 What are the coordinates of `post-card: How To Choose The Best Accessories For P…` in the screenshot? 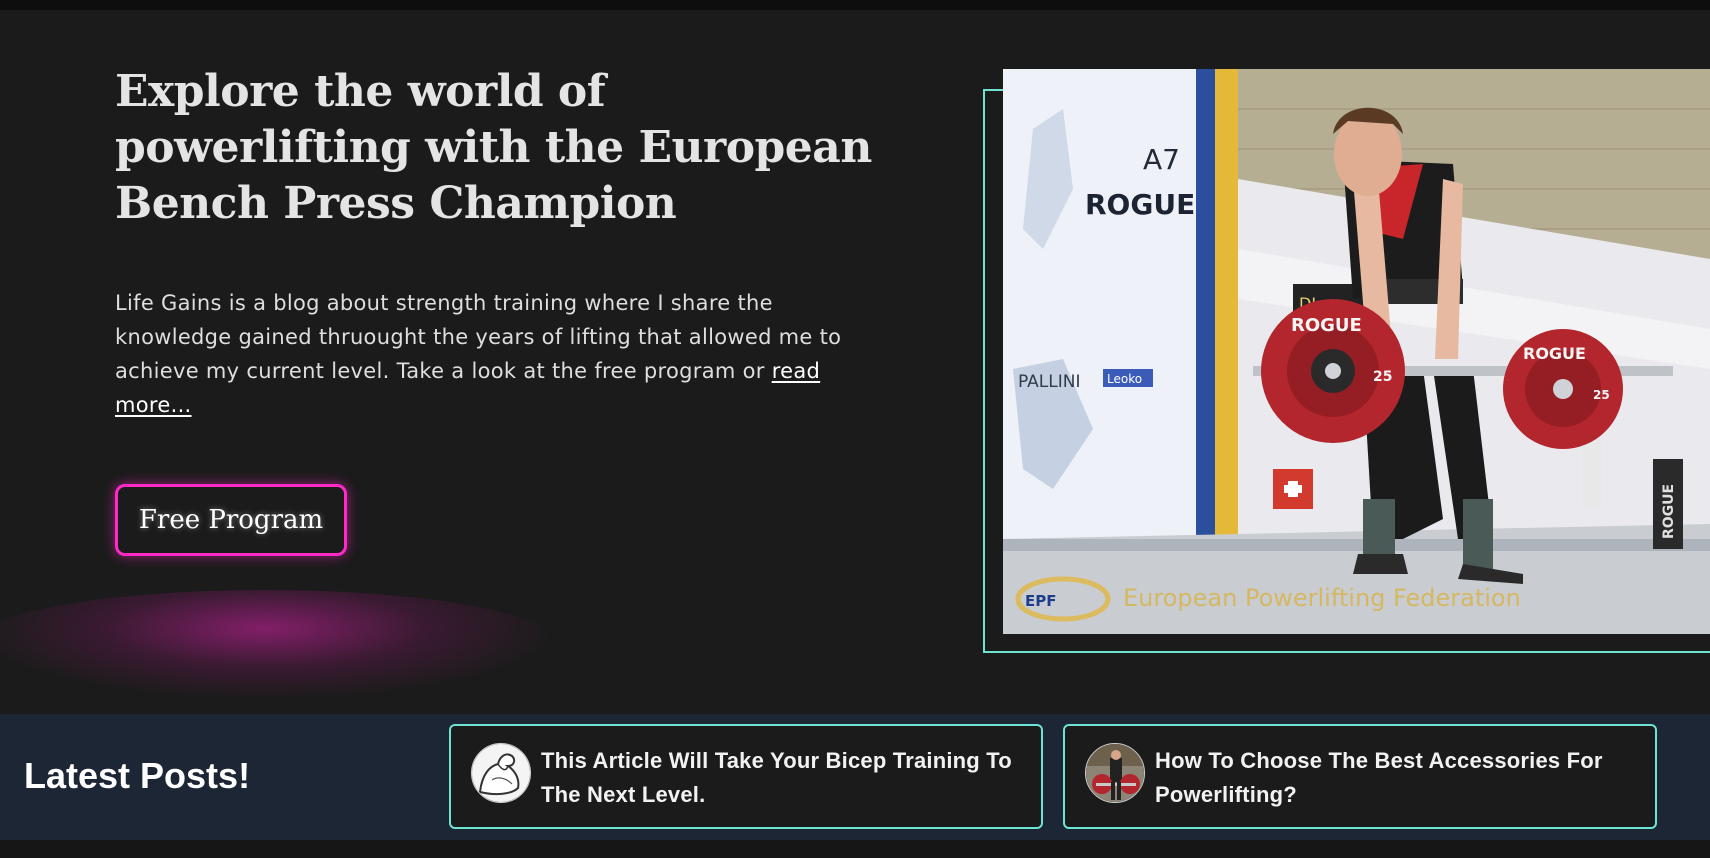 It's located at (1360, 776).